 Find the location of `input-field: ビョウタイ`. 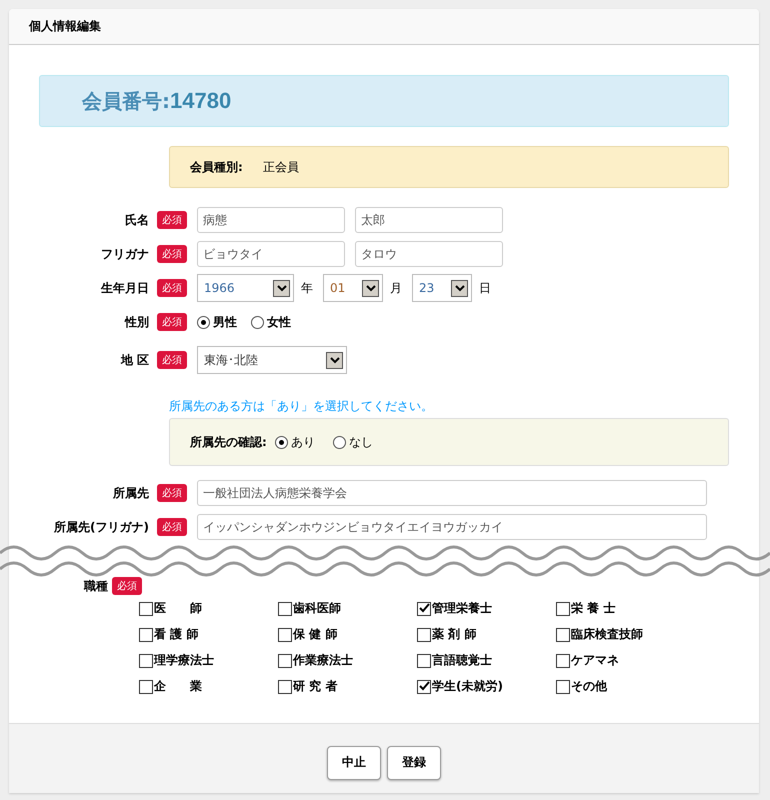

input-field: ビョウタイ is located at coordinates (271, 254).